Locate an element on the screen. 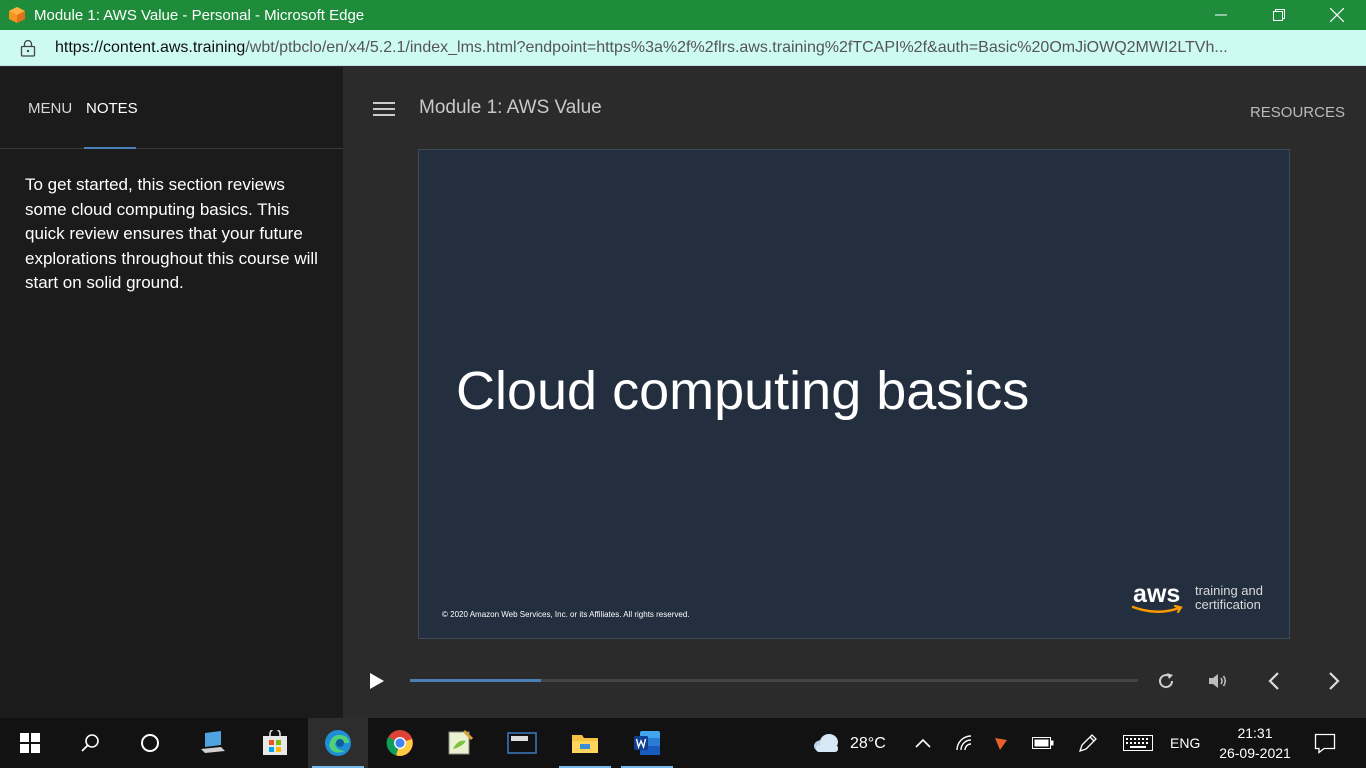  windows-logo-icon is located at coordinates (30, 743).